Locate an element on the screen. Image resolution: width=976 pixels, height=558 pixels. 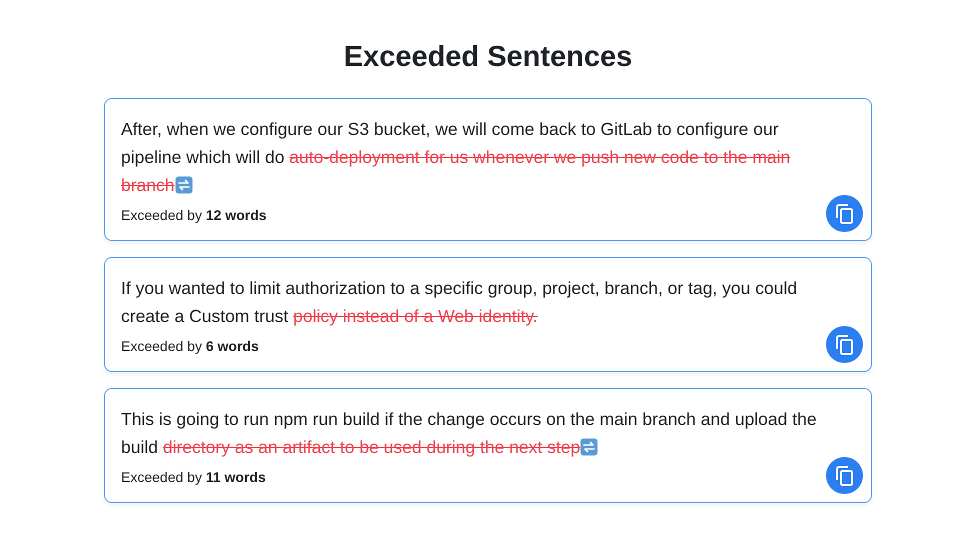
page-title: Exceeded Sentences is located at coordinates (488, 57).